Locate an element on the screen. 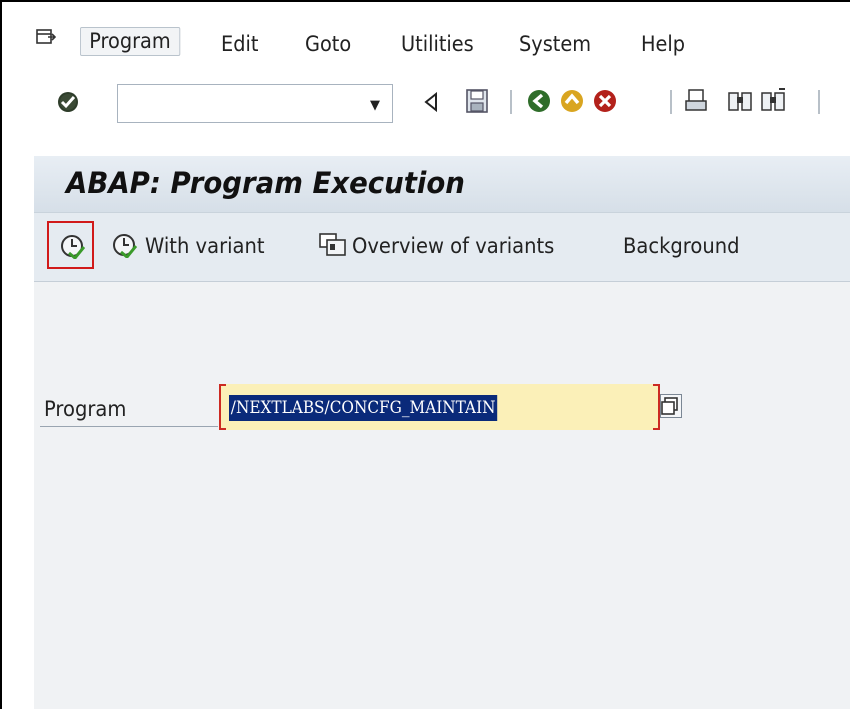 Image resolution: width=850 pixels, height=709 pixels. execute-with-variant-icon is located at coordinates (125, 246).